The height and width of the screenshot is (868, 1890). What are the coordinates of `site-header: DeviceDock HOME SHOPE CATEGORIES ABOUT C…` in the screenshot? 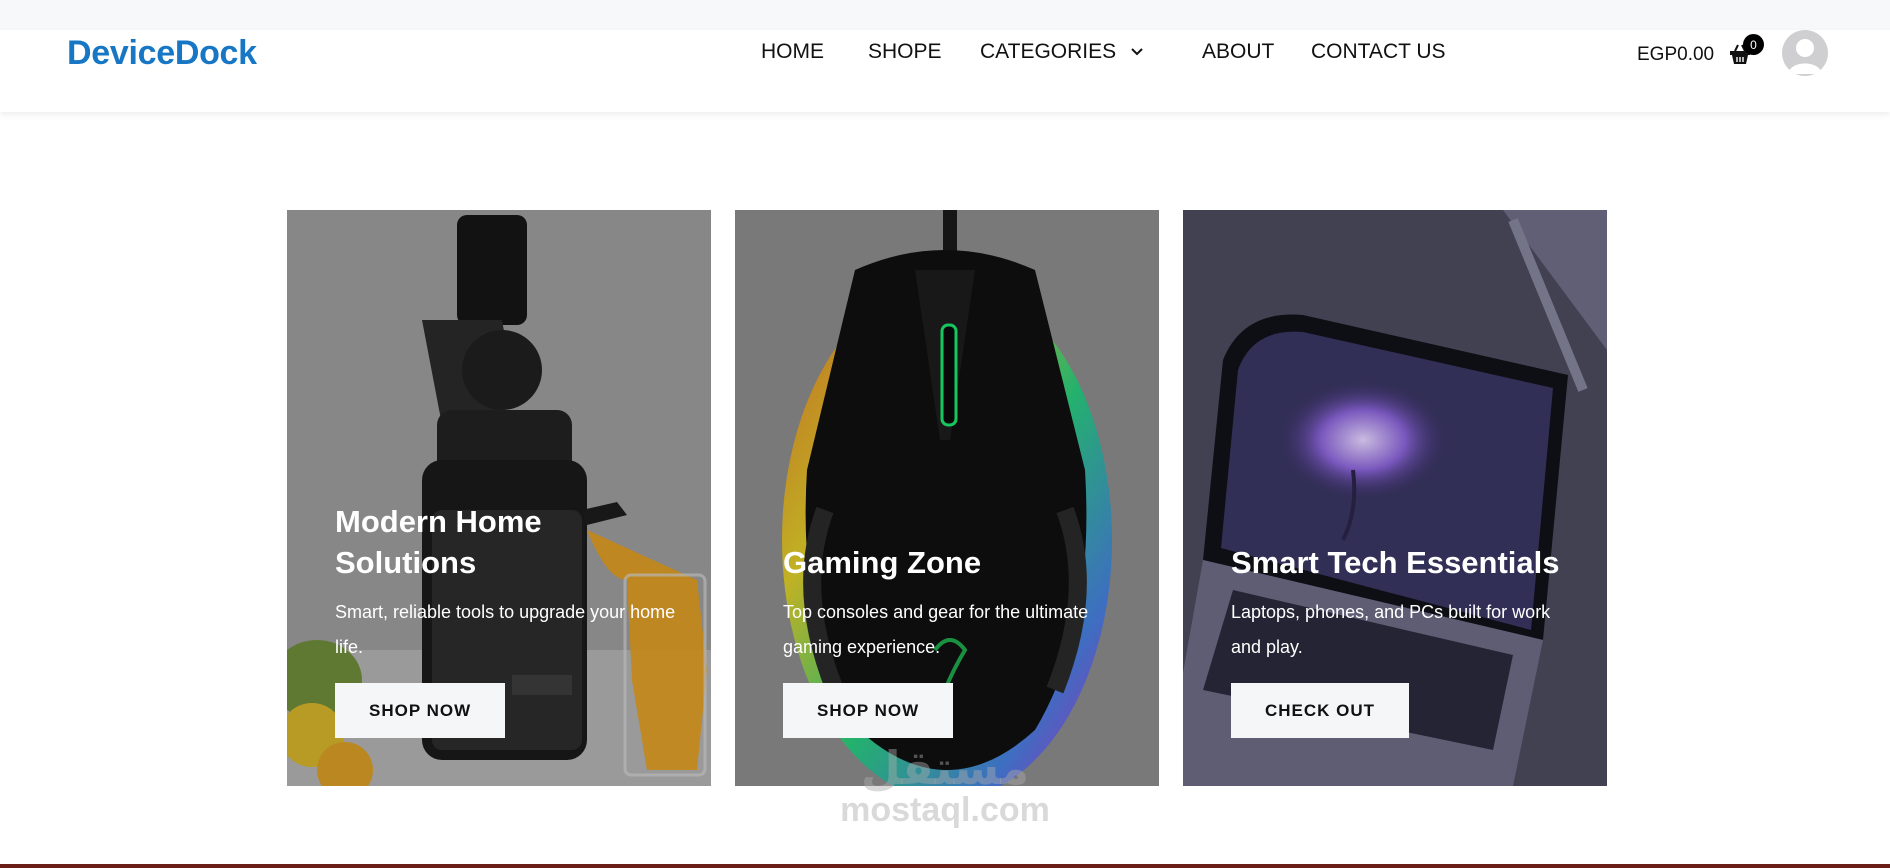 It's located at (945, 71).